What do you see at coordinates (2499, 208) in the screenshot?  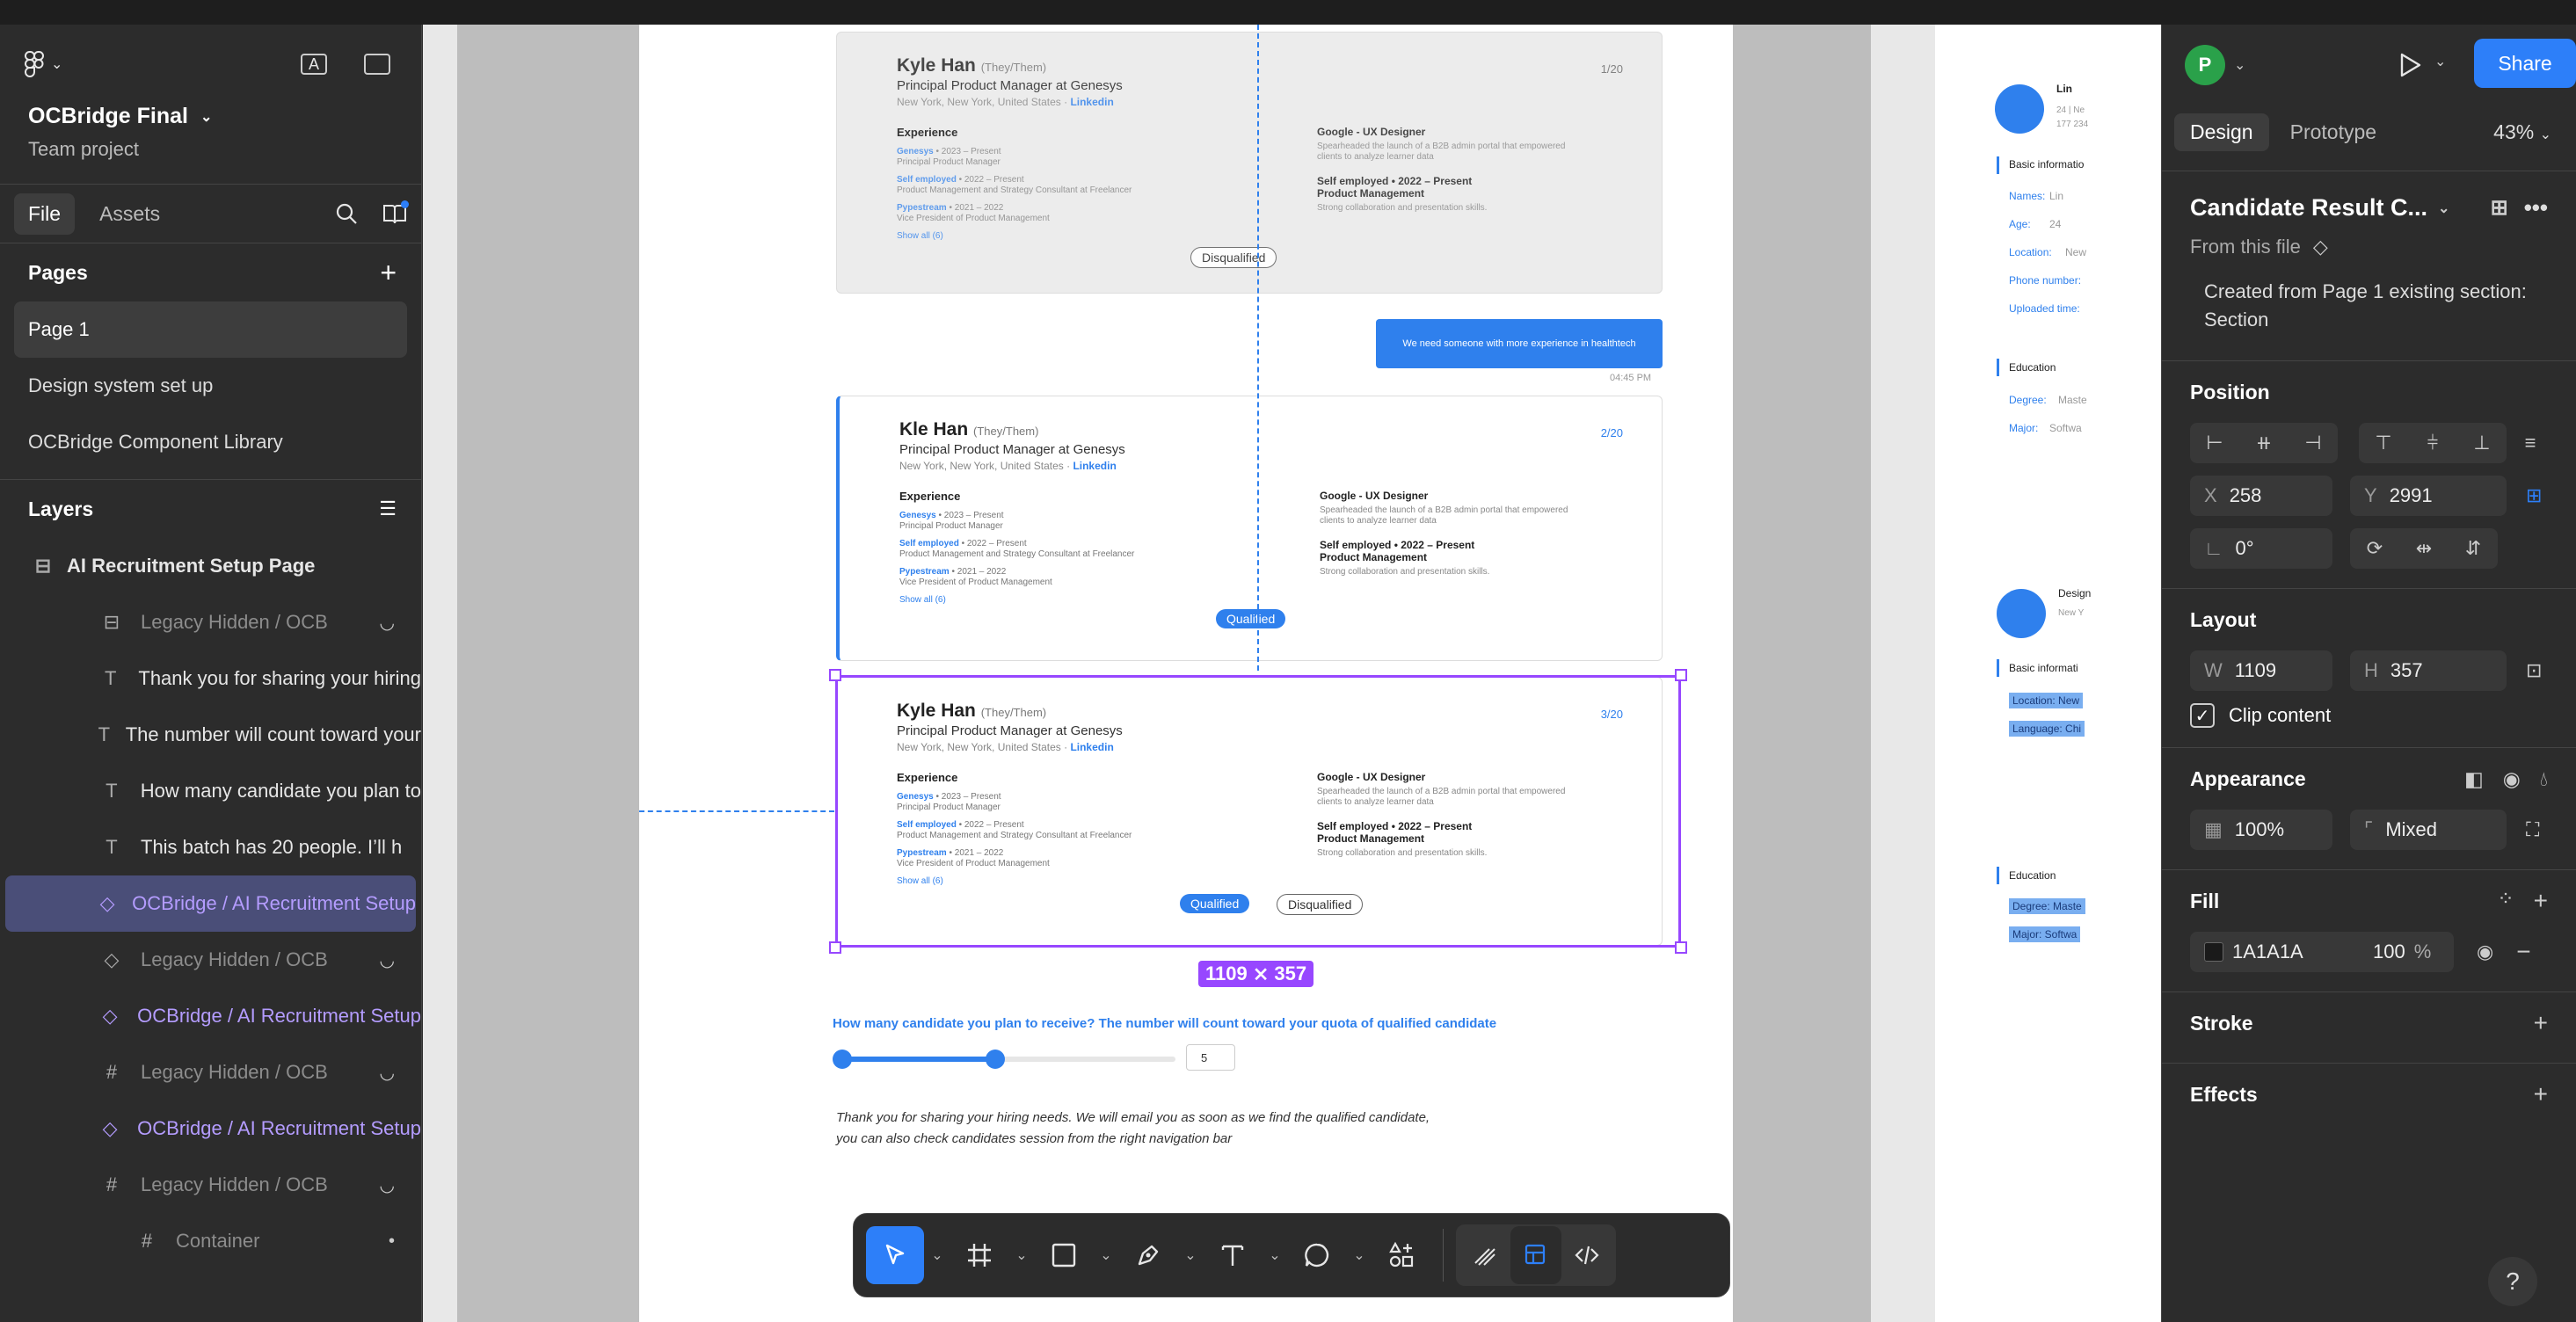 I see `components-grid-icon: ⊞` at bounding box center [2499, 208].